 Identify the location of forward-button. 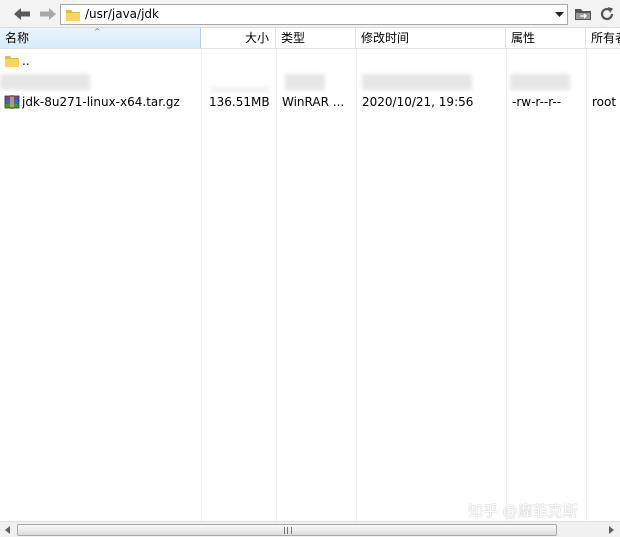
(48, 14).